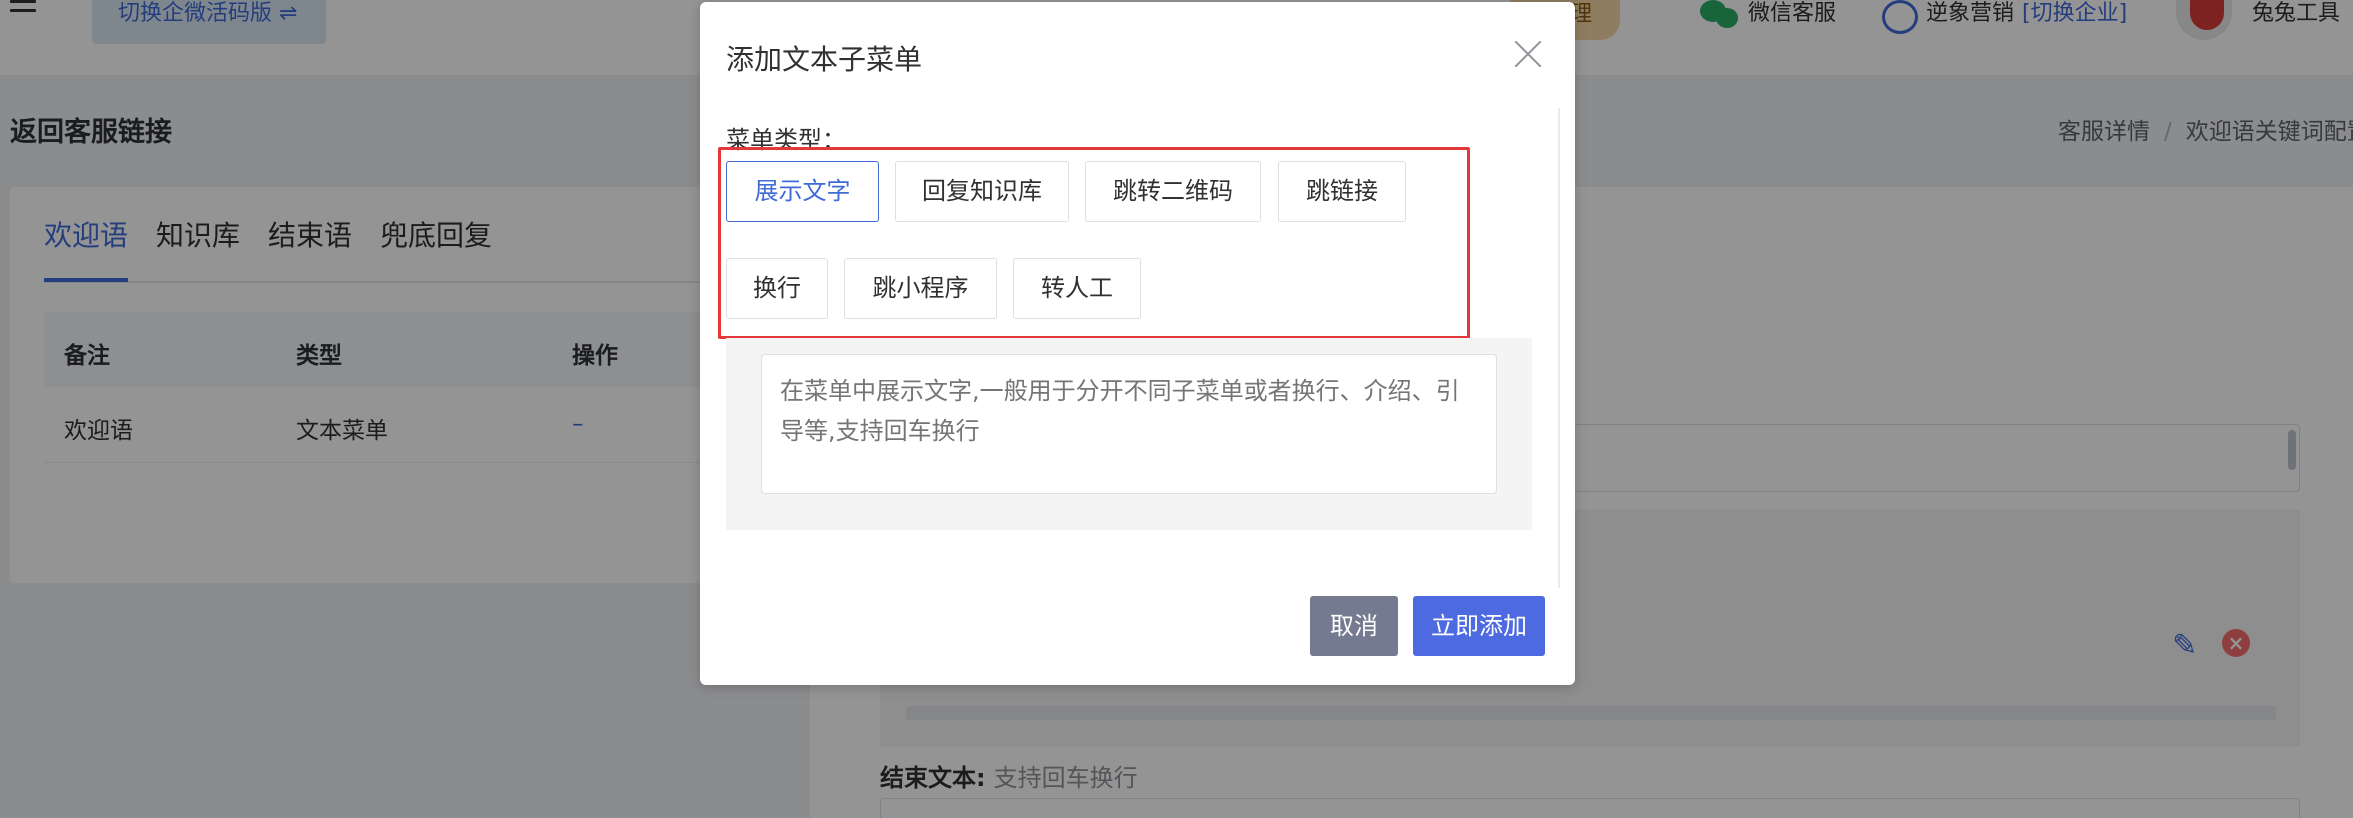  What do you see at coordinates (1354, 626) in the screenshot?
I see `cancel-button: 取消` at bounding box center [1354, 626].